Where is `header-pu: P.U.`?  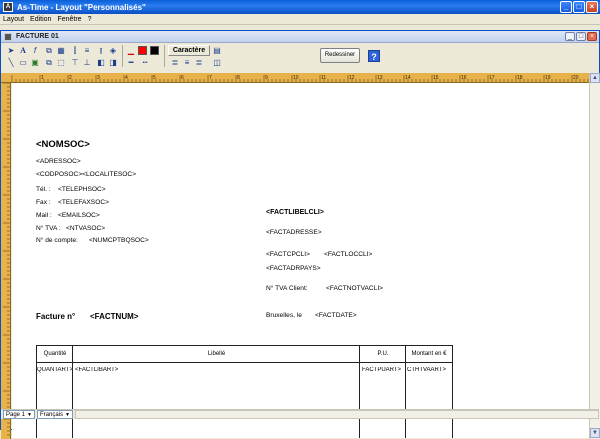
header-pu: P.U. is located at coordinates (383, 354).